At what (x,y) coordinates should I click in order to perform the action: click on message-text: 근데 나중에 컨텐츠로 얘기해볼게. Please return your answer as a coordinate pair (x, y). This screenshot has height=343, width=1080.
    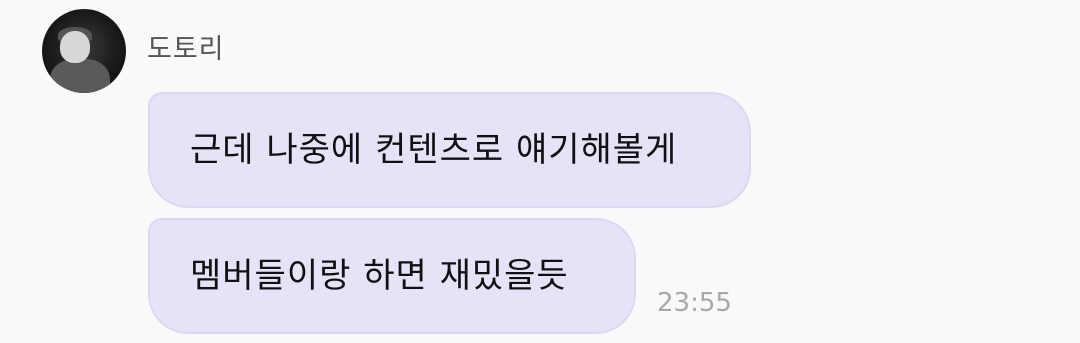
    Looking at the image, I should click on (434, 150).